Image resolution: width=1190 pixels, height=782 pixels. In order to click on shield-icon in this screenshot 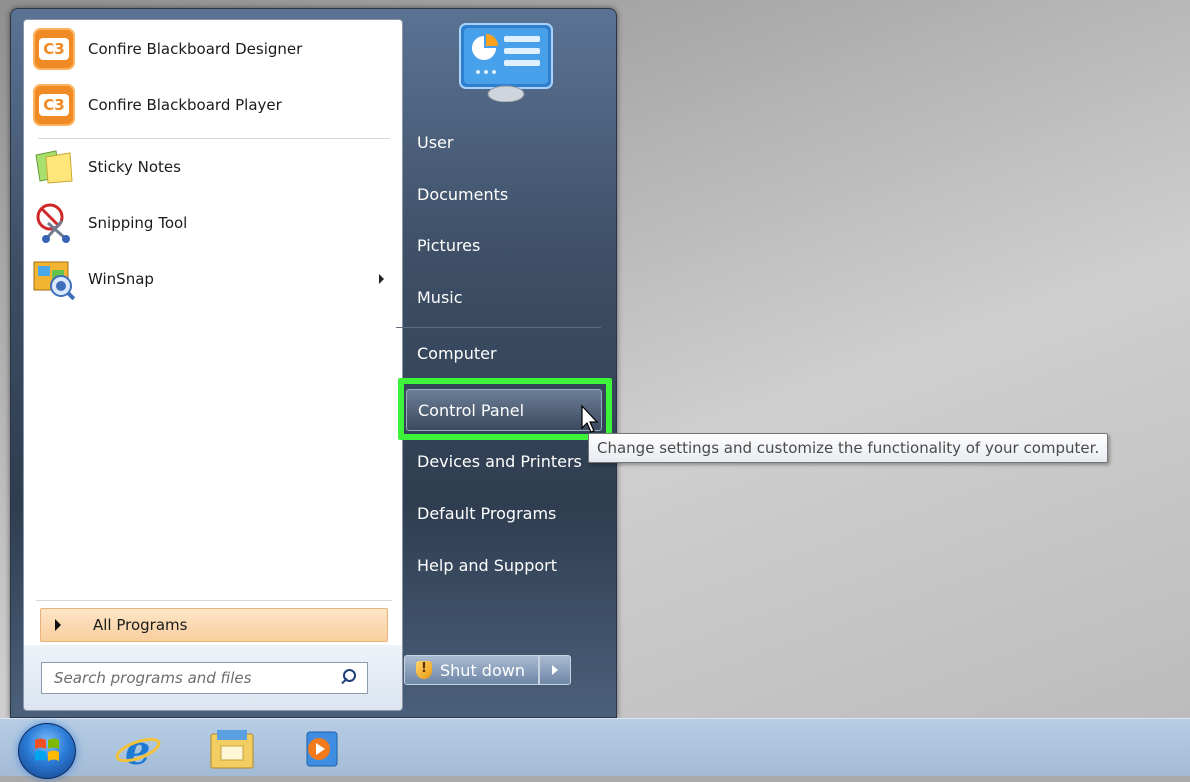, I will do `click(424, 670)`.